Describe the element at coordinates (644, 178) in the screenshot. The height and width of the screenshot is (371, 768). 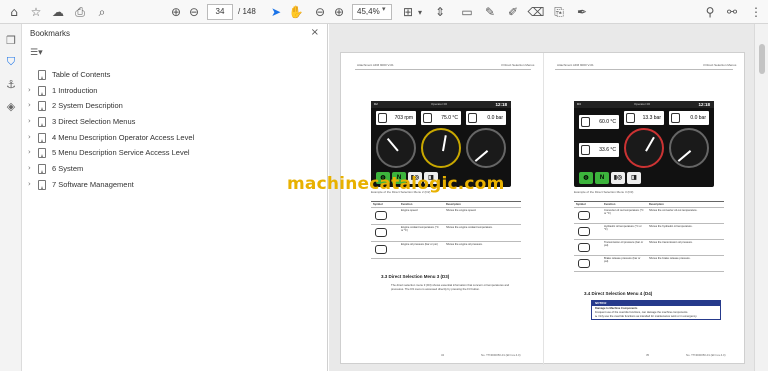
I see `soft-key-row: ◍ N ▮◎ ◨` at that location.